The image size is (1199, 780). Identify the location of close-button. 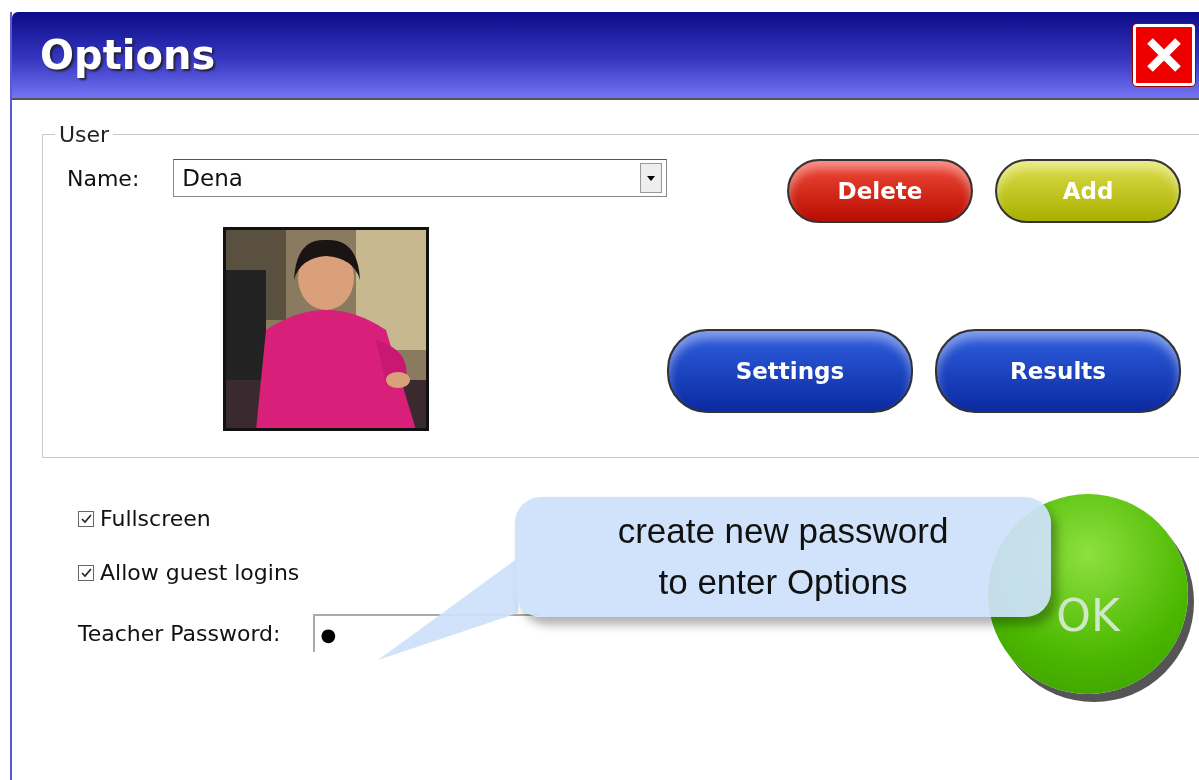
(1164, 55).